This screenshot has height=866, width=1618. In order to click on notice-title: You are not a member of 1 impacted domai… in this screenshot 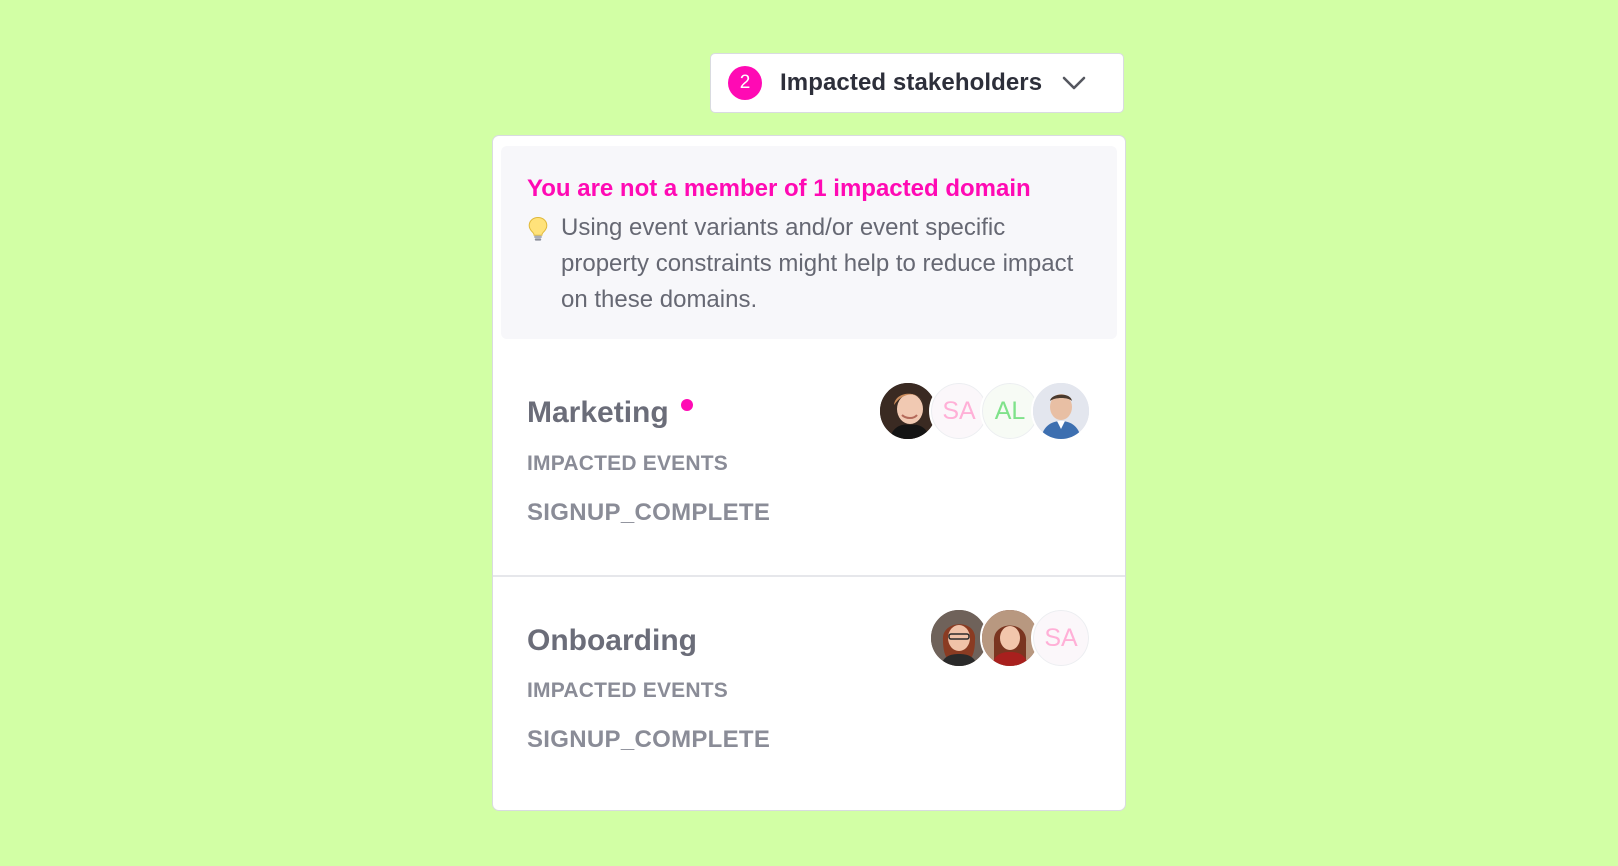, I will do `click(779, 188)`.